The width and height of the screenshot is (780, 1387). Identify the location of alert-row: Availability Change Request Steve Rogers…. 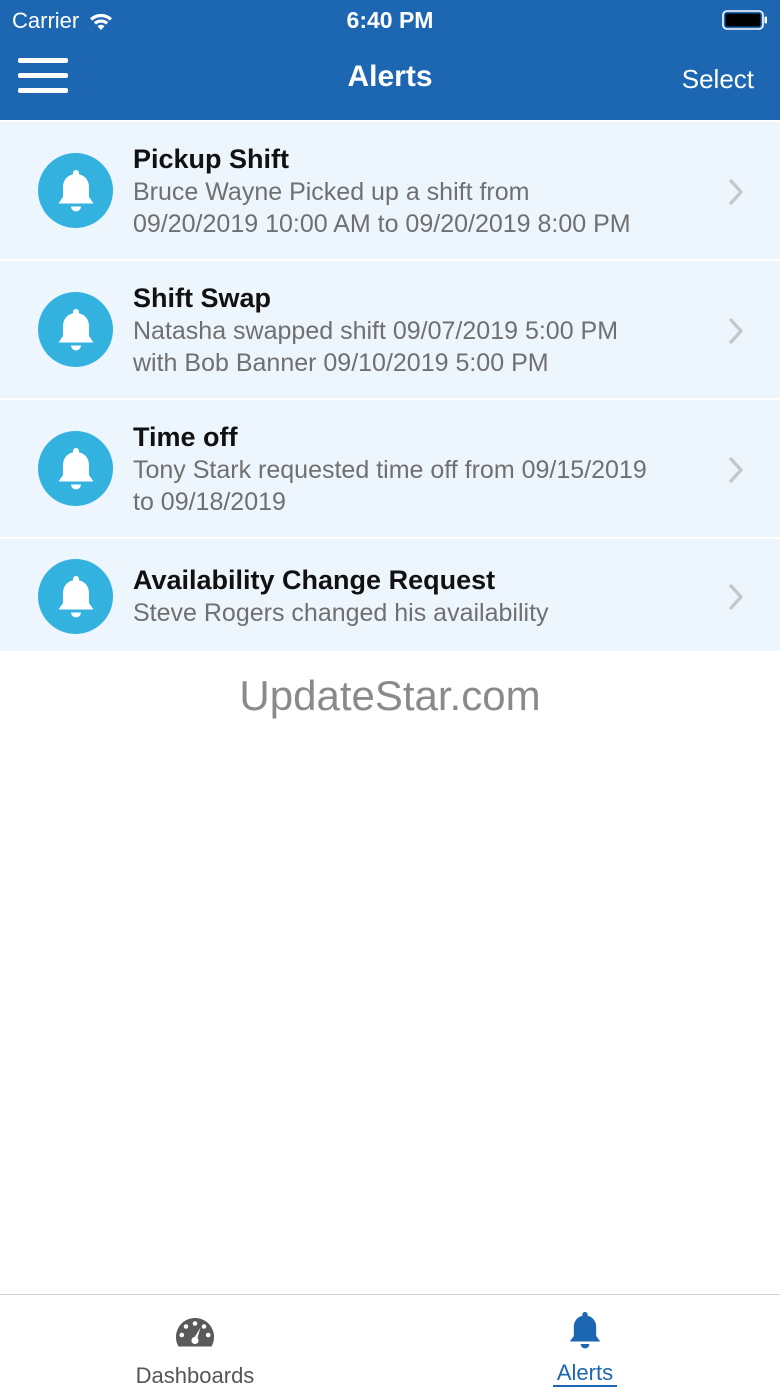
(390, 596).